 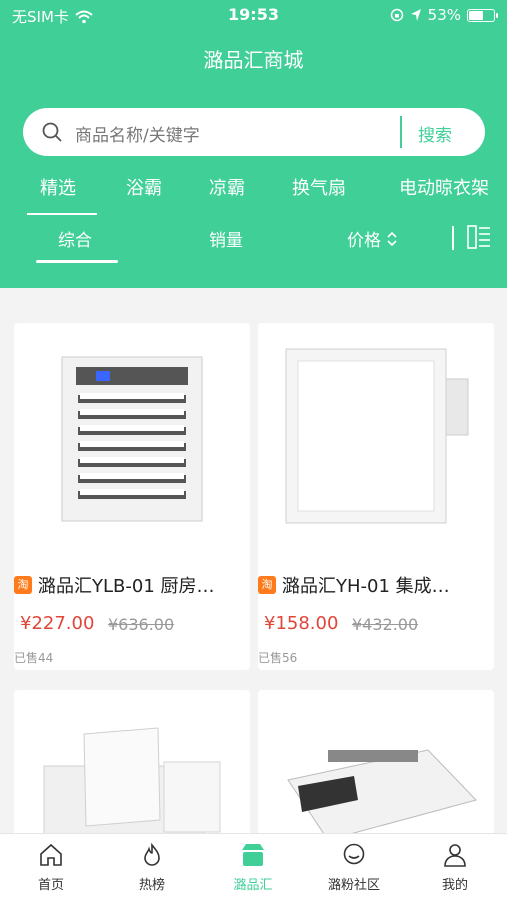 What do you see at coordinates (137, 133) in the screenshot?
I see `search-input: 商品名称/关键字` at bounding box center [137, 133].